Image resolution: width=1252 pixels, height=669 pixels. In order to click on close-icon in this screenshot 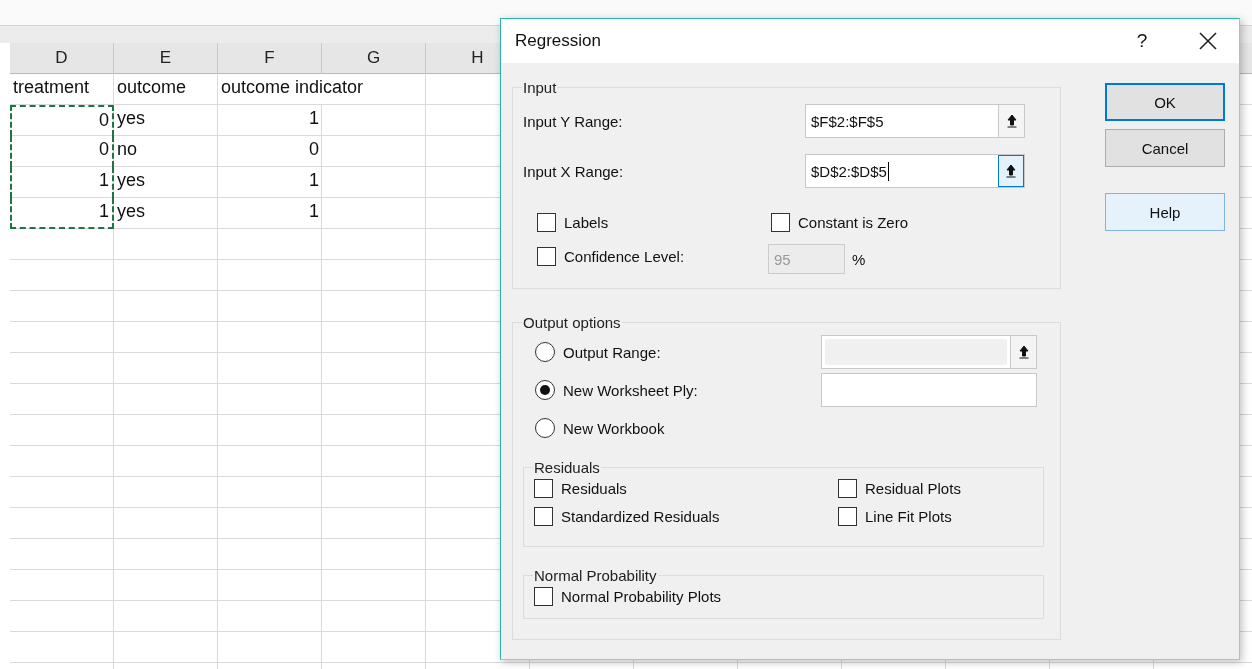, I will do `click(1208, 41)`.